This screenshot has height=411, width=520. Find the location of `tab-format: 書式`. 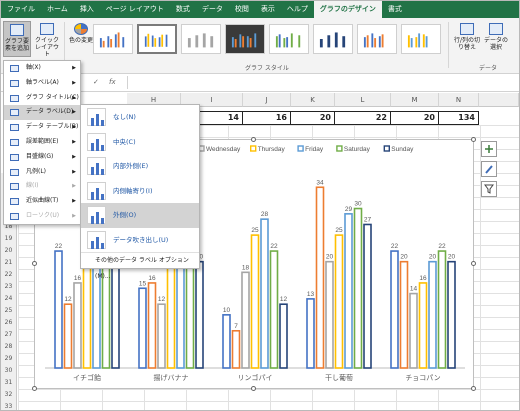

tab-format: 書式 is located at coordinates (395, 9).